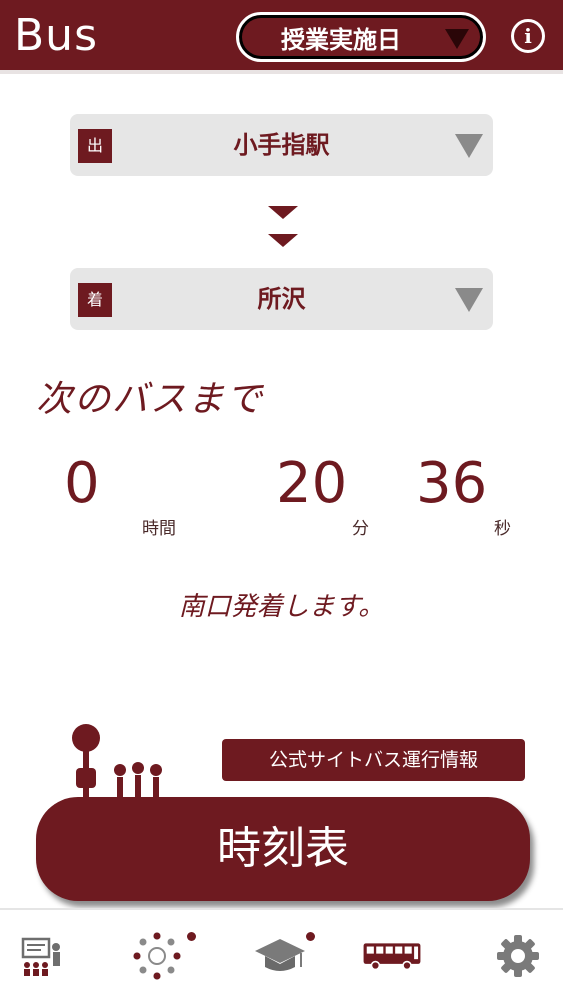  I want to click on hours-value: 0, so click(82, 483).